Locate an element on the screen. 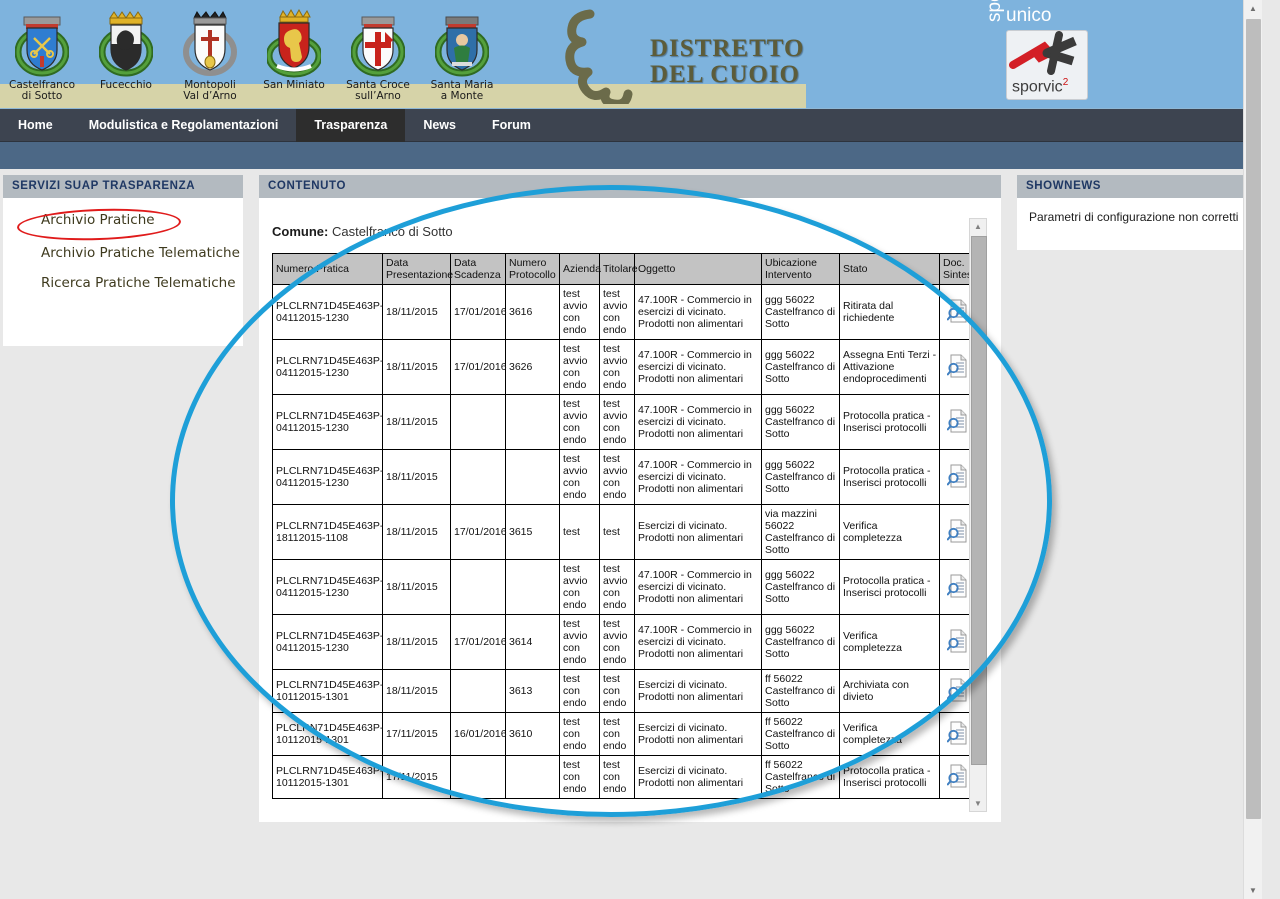 The image size is (1280, 899). crest-castelfranco-di-sotto: Castelfranco di Sotto is located at coordinates (42, 54).